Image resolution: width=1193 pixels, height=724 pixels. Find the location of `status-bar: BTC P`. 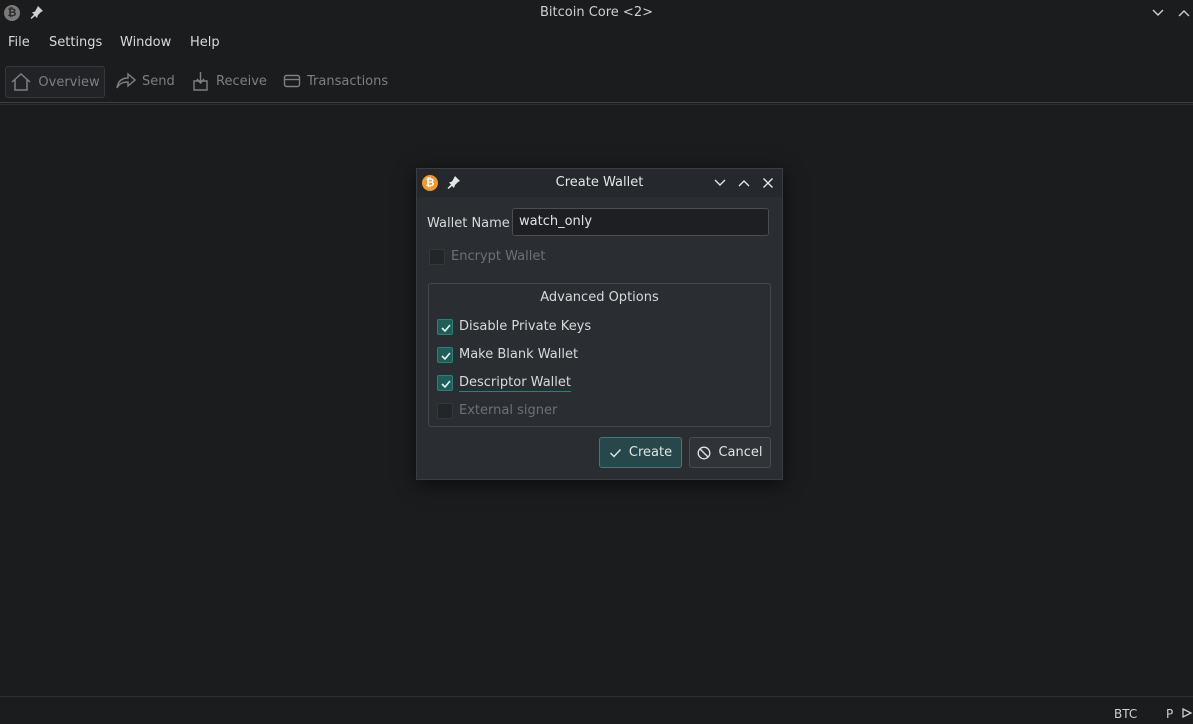

status-bar: BTC P is located at coordinates (596, 710).